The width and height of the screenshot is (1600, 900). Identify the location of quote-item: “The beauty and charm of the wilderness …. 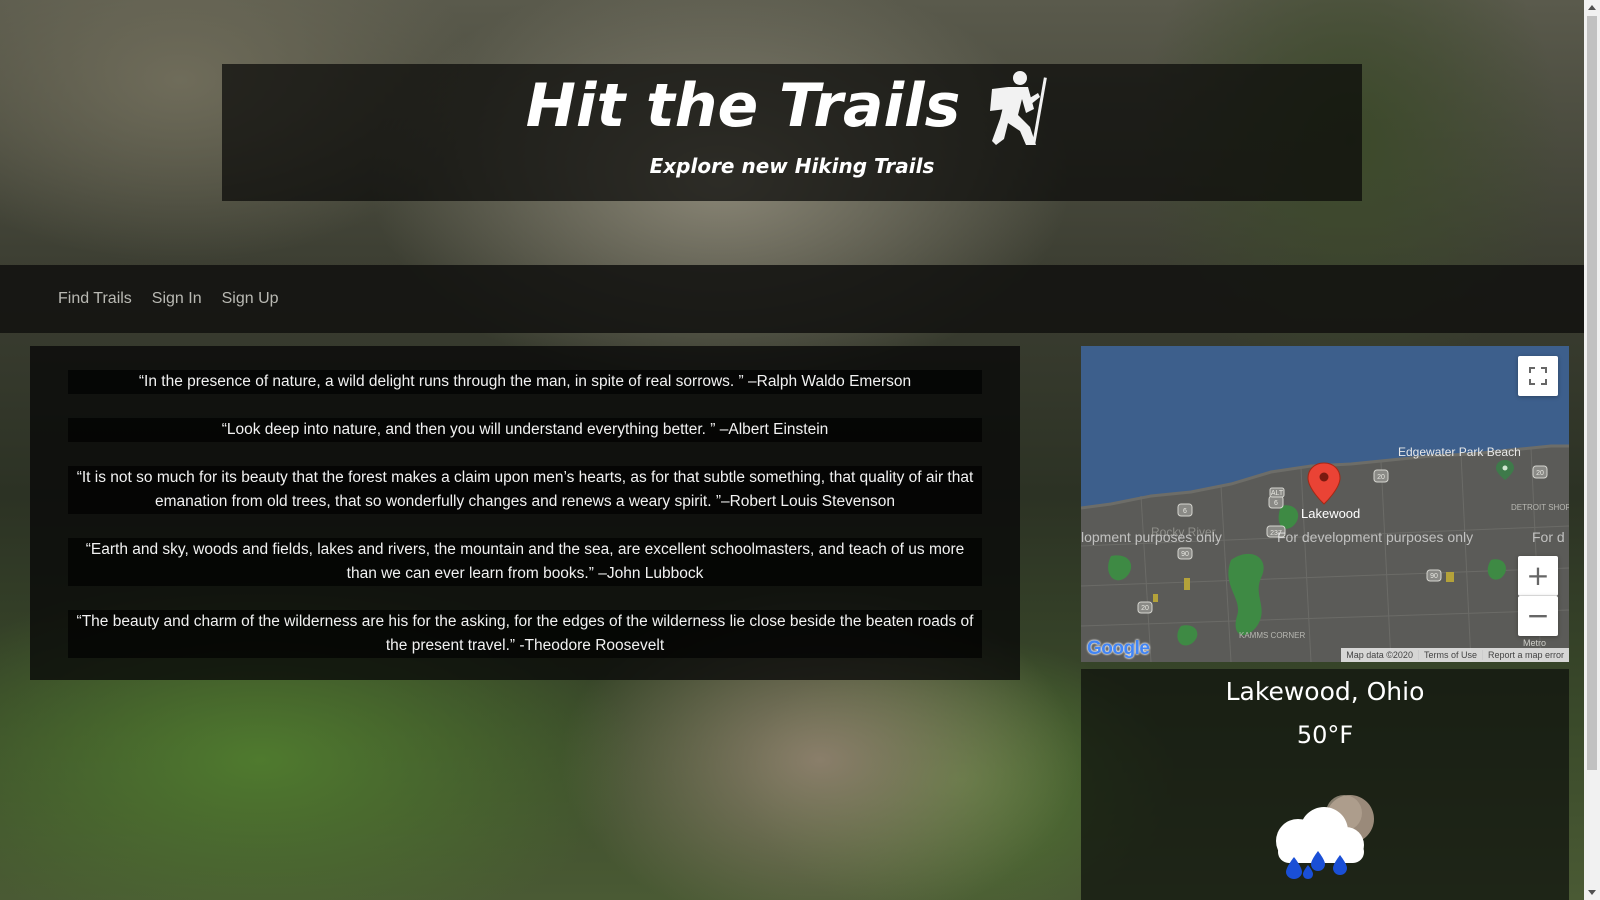
(525, 634).